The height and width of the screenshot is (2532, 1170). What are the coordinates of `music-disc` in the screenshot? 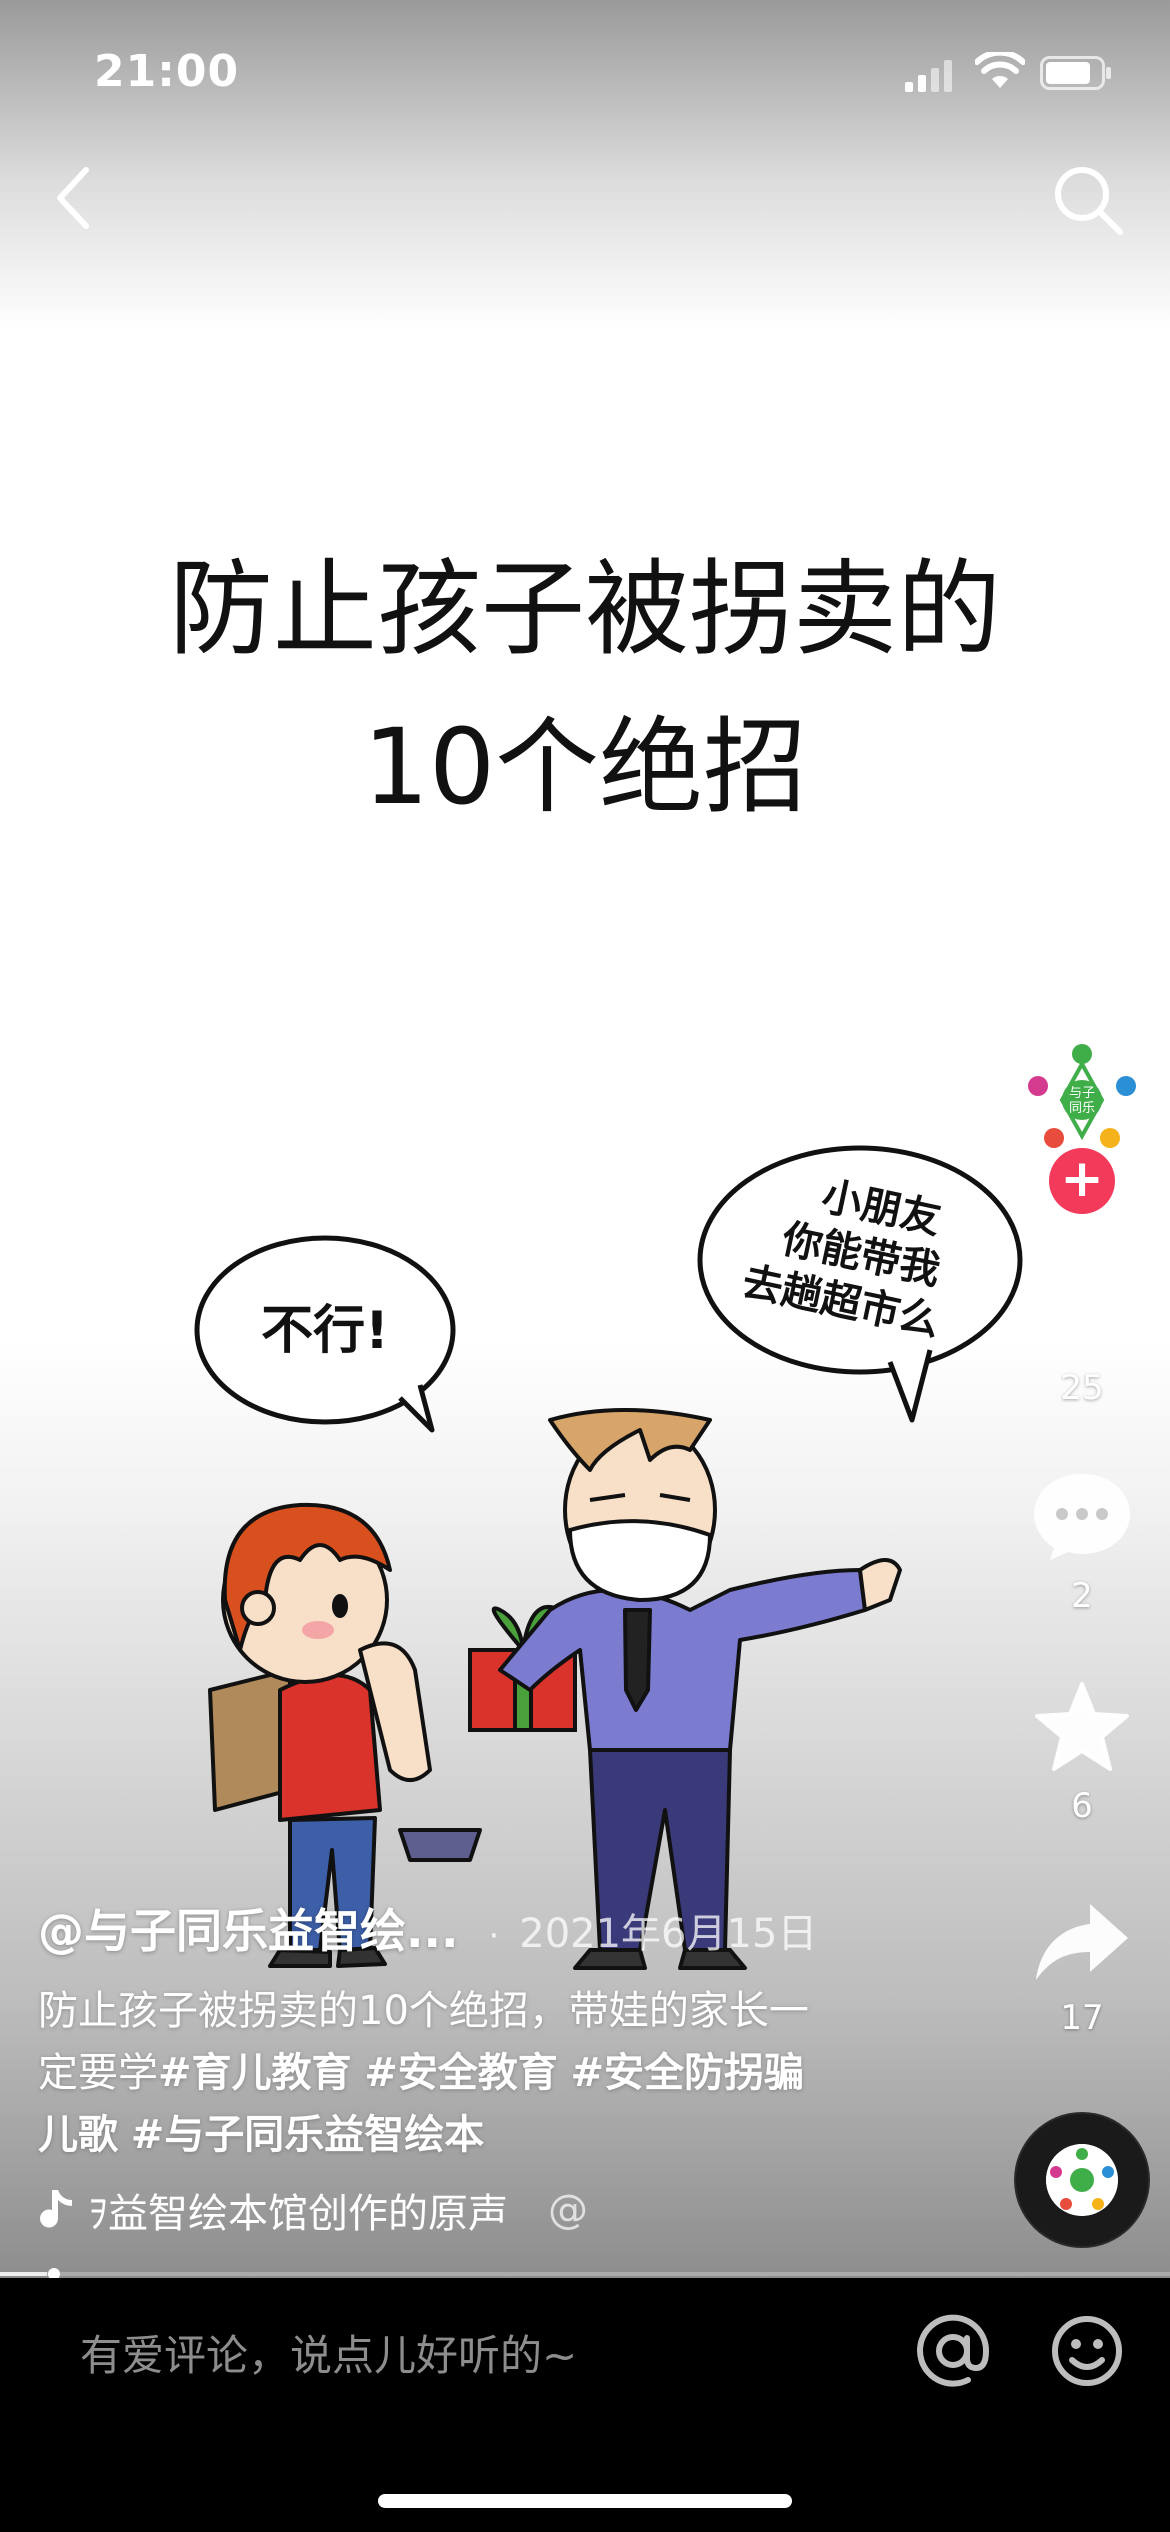 It's located at (1082, 2180).